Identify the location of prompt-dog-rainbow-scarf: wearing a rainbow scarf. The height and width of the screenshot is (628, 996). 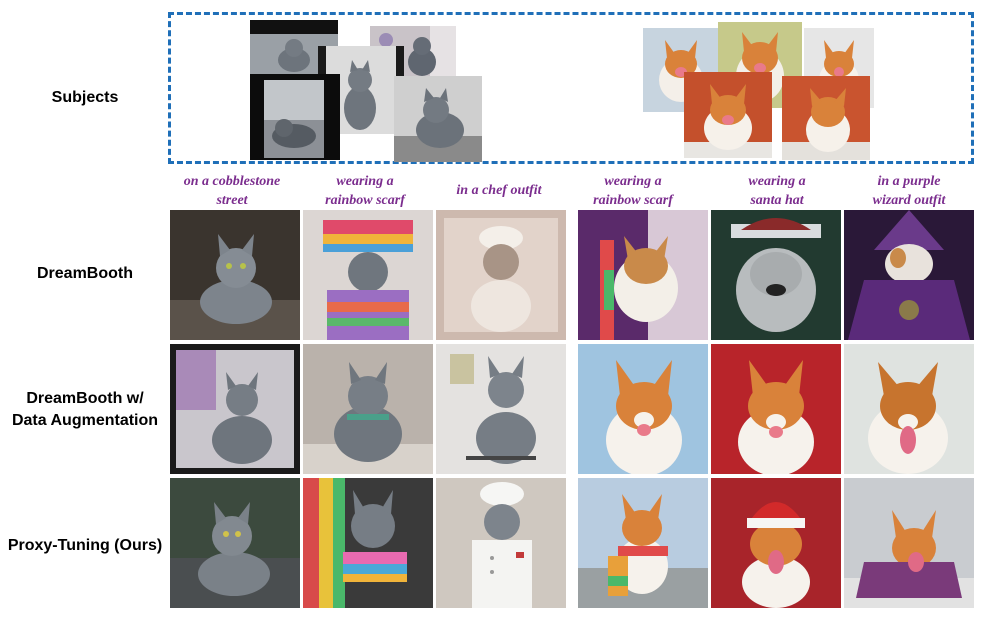
(633, 191).